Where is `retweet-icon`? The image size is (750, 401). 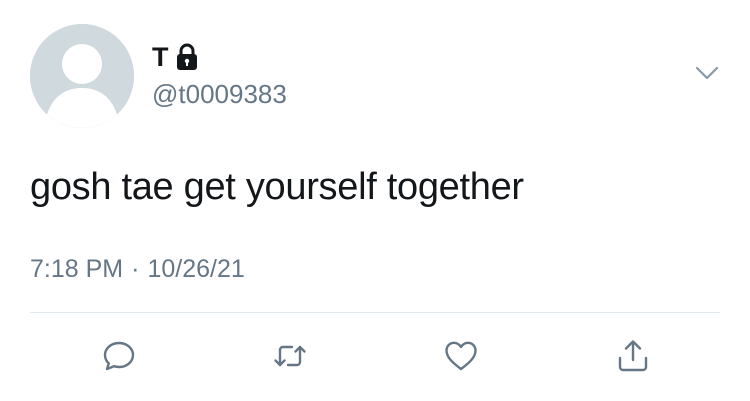 retweet-icon is located at coordinates (290, 356).